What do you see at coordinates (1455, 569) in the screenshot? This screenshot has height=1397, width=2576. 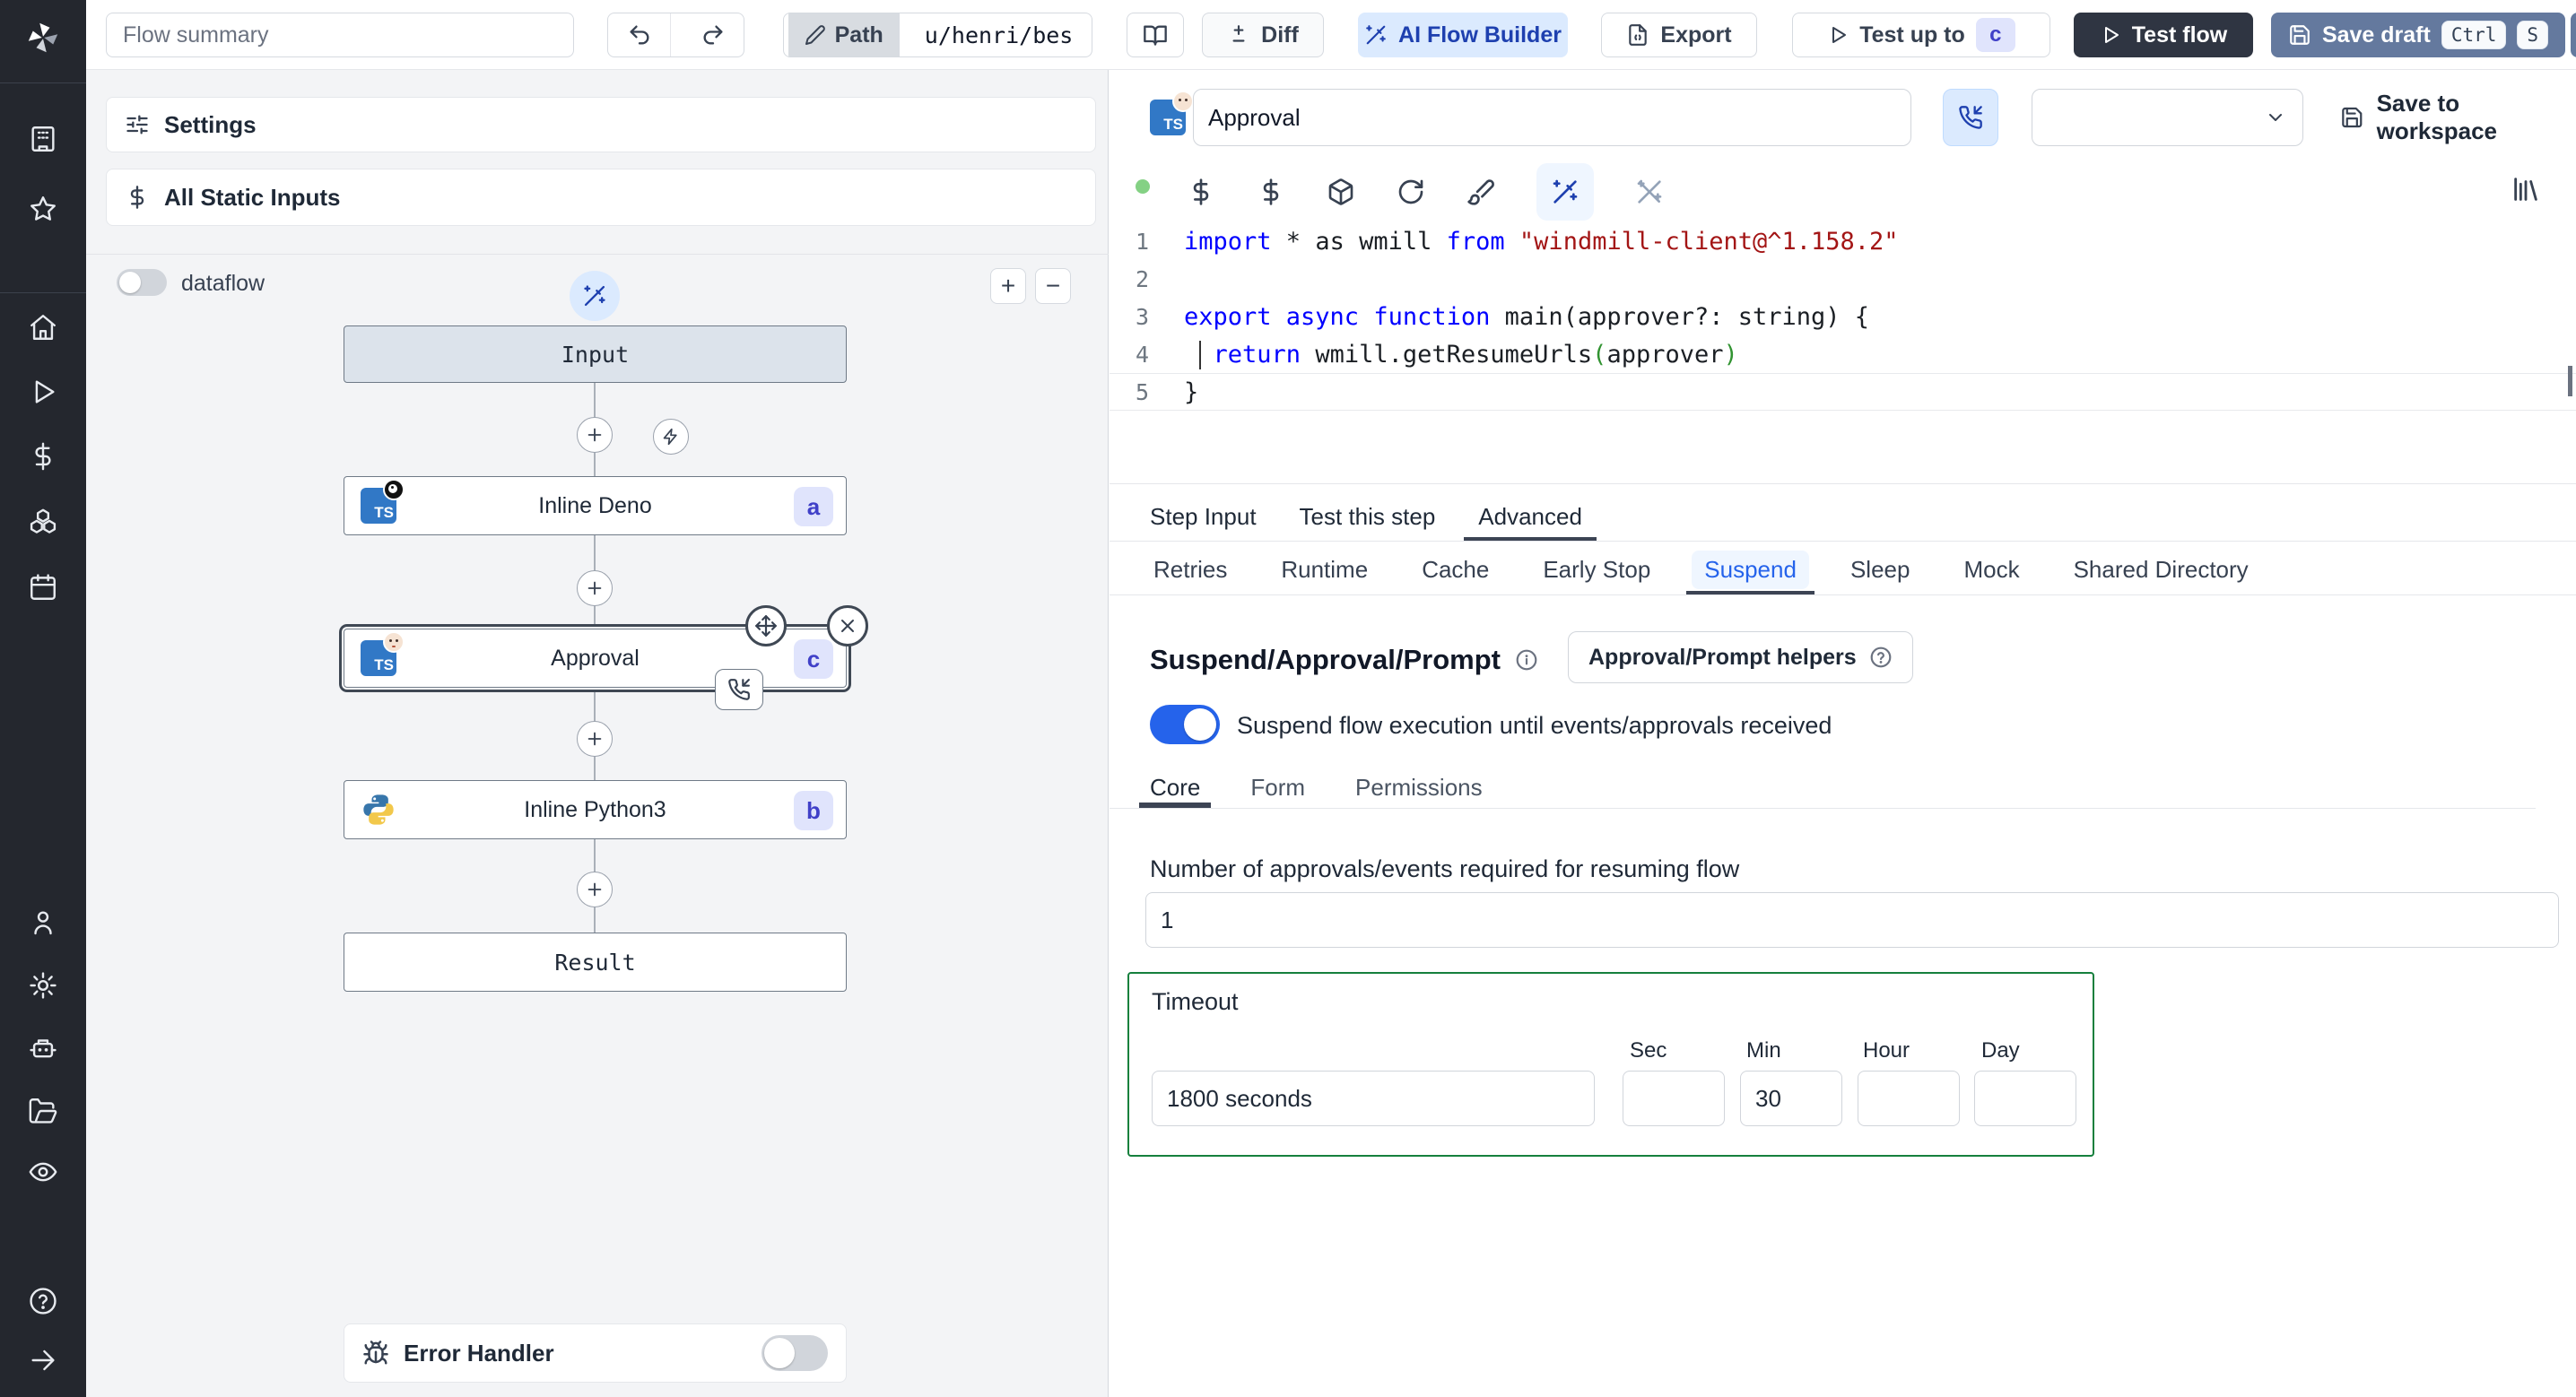 I see `subtab-cache: Cache` at bounding box center [1455, 569].